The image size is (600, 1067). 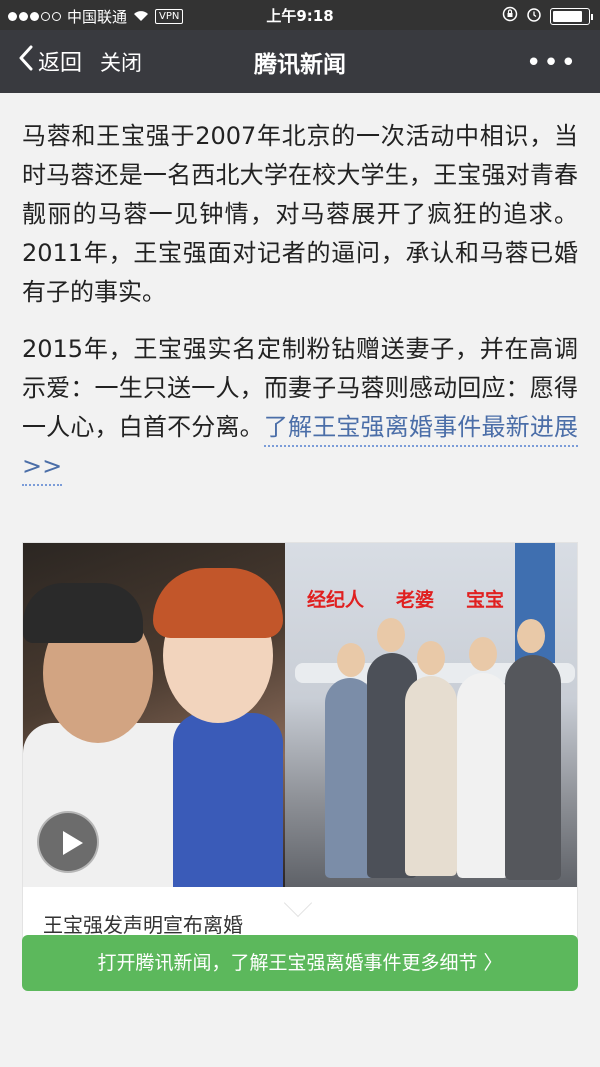 What do you see at coordinates (415, 600) in the screenshot?
I see `photo-tag: 老婆` at bounding box center [415, 600].